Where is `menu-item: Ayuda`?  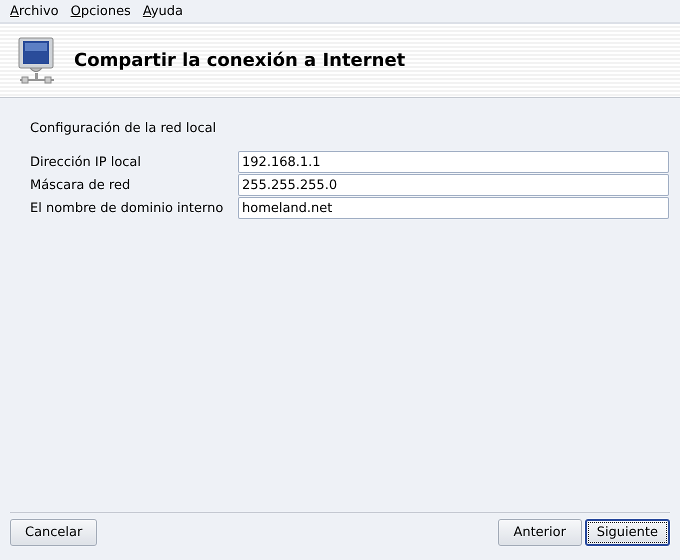
menu-item: Ayuda is located at coordinates (163, 11).